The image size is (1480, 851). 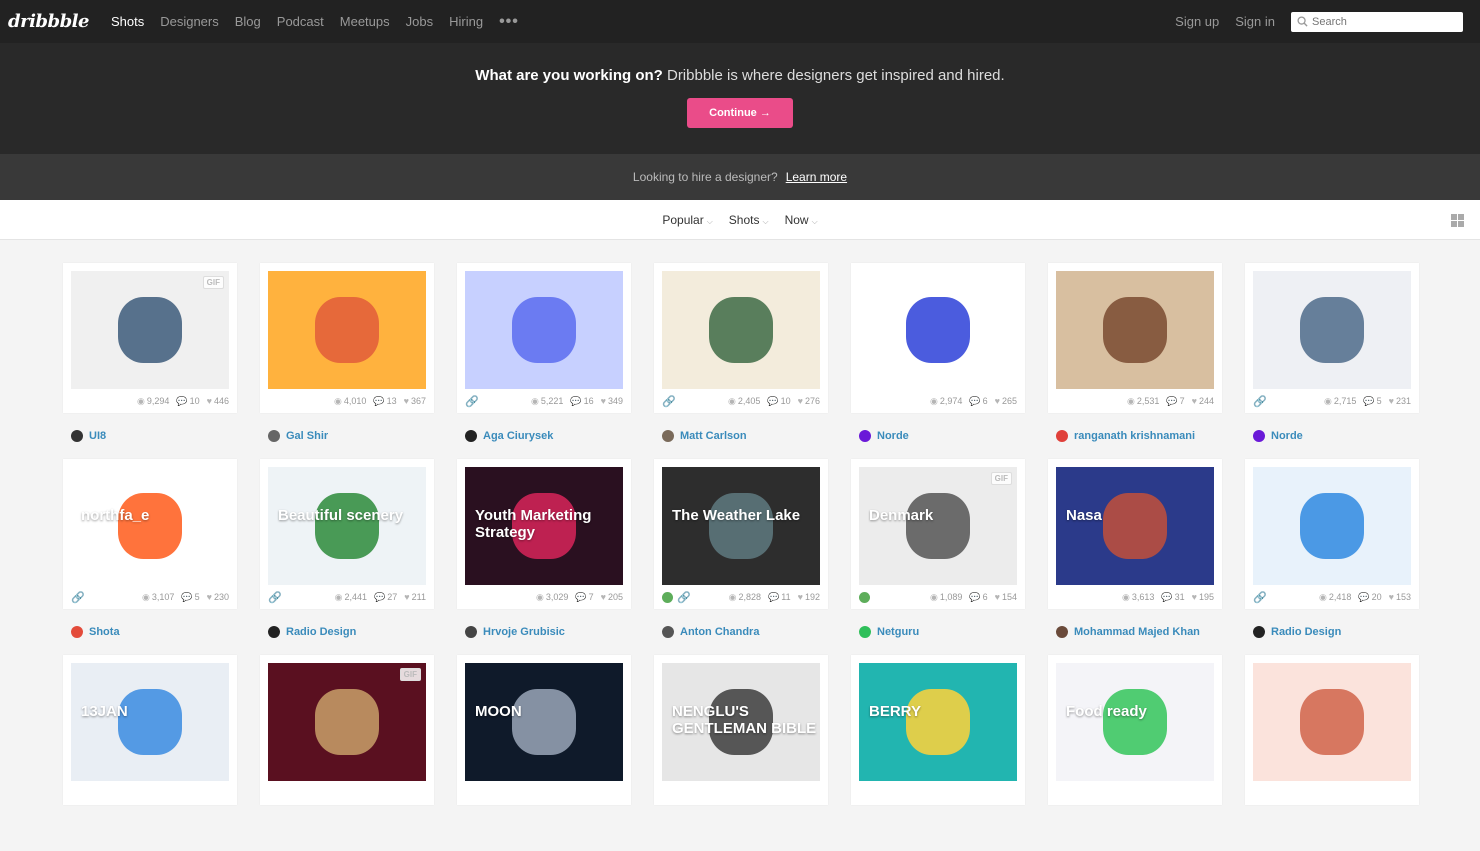 What do you see at coordinates (801, 220) in the screenshot?
I see `time-filter: Now ⌵` at bounding box center [801, 220].